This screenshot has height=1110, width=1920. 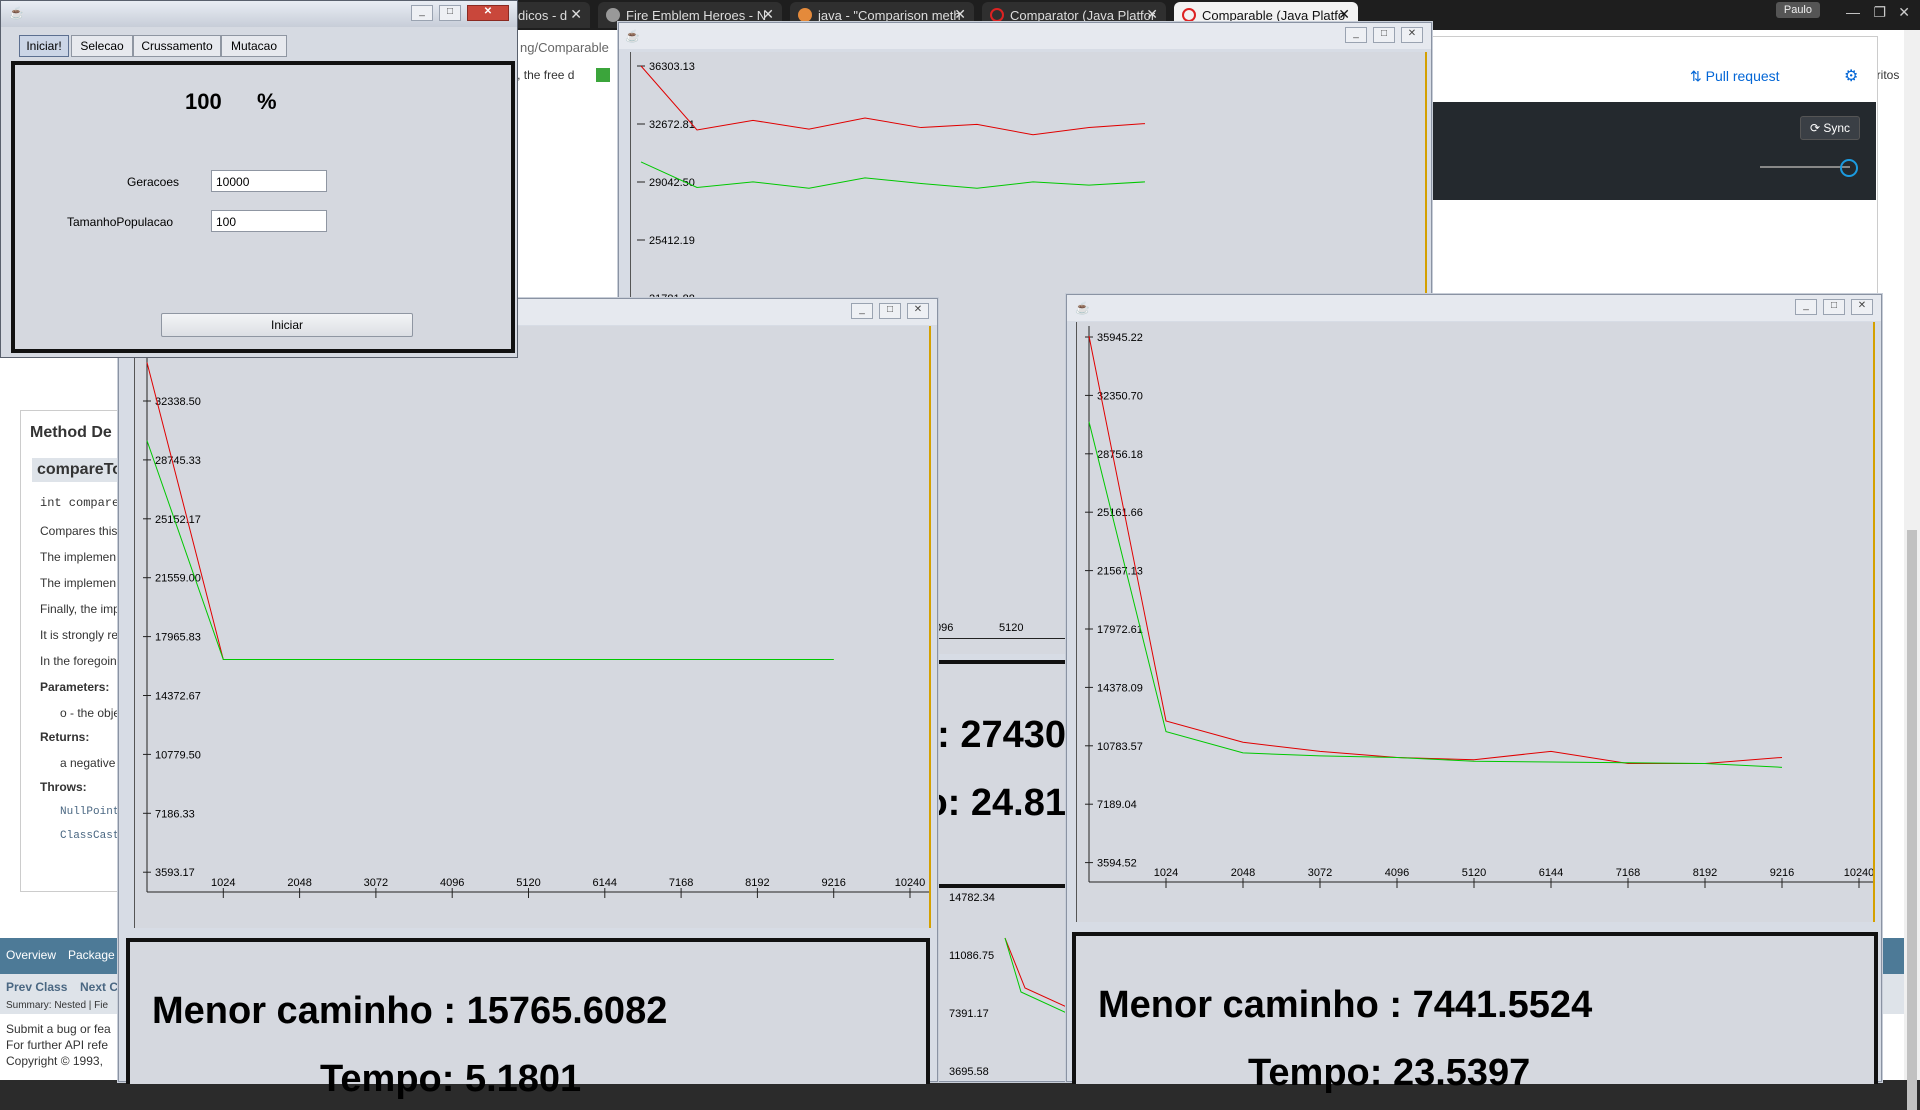 What do you see at coordinates (93, 812) in the screenshot?
I see `throws-link: NullPointe` at bounding box center [93, 812].